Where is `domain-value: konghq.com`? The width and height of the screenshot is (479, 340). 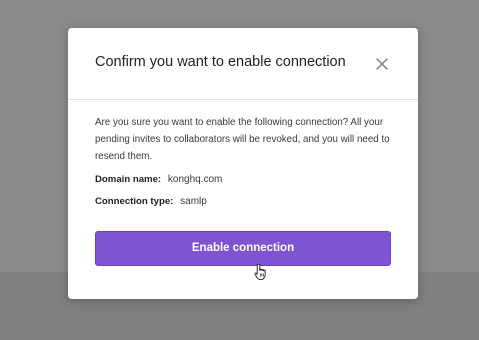 domain-value: konghq.com is located at coordinates (195, 179).